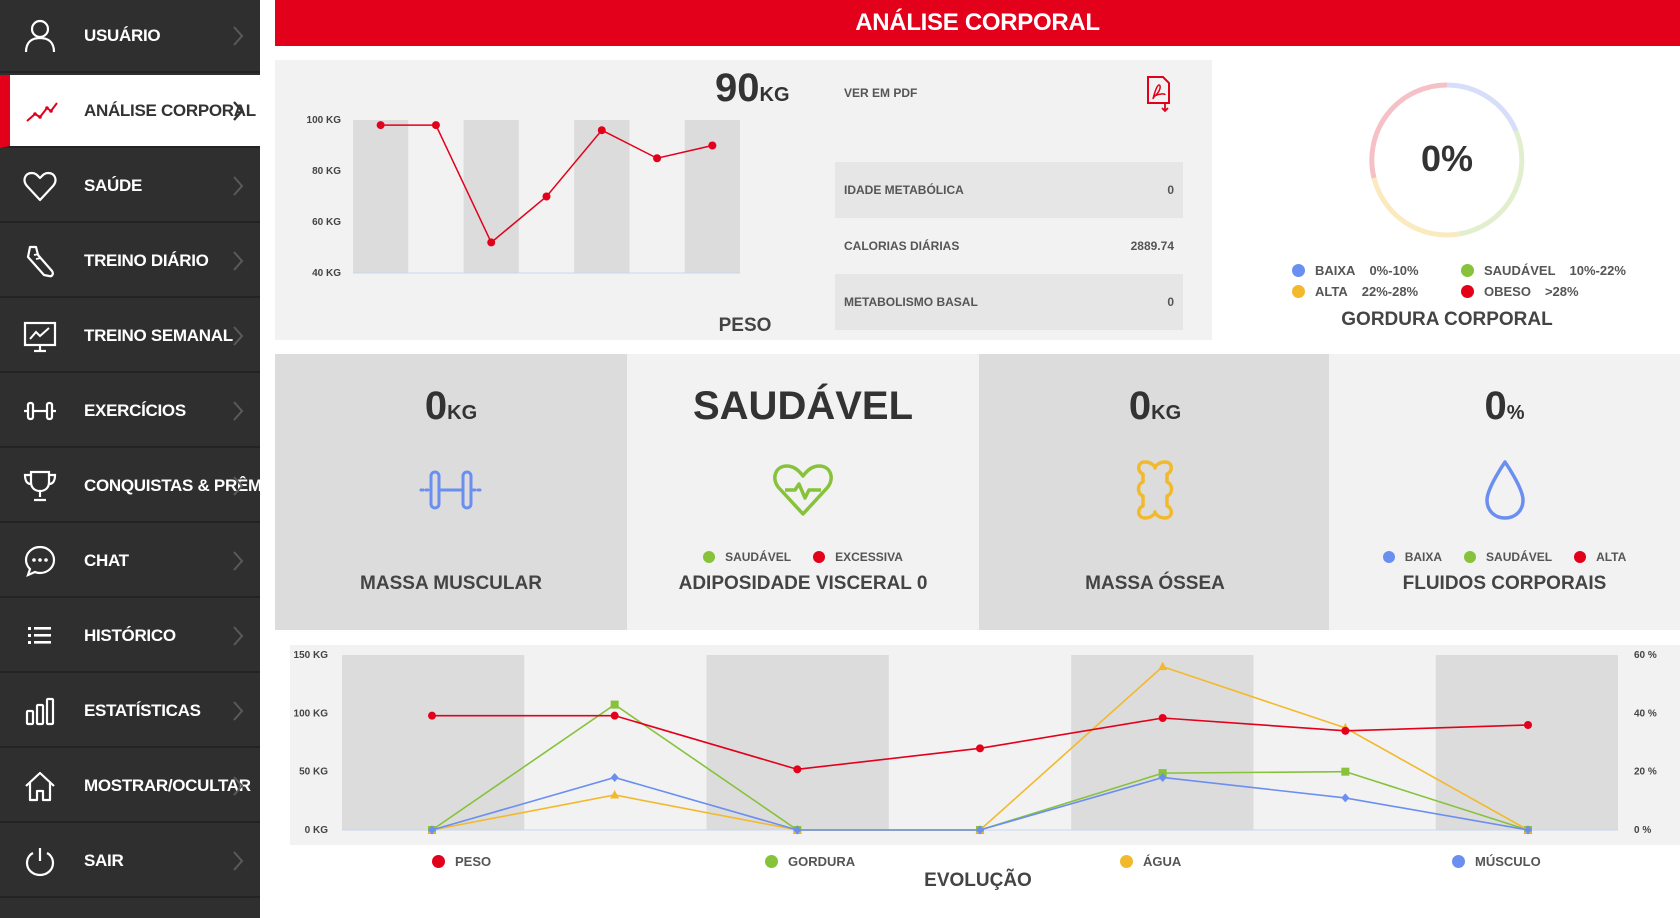 This screenshot has height=918, width=1680. Describe the element at coordinates (1170, 302) in the screenshot. I see `stat-value: 0` at that location.